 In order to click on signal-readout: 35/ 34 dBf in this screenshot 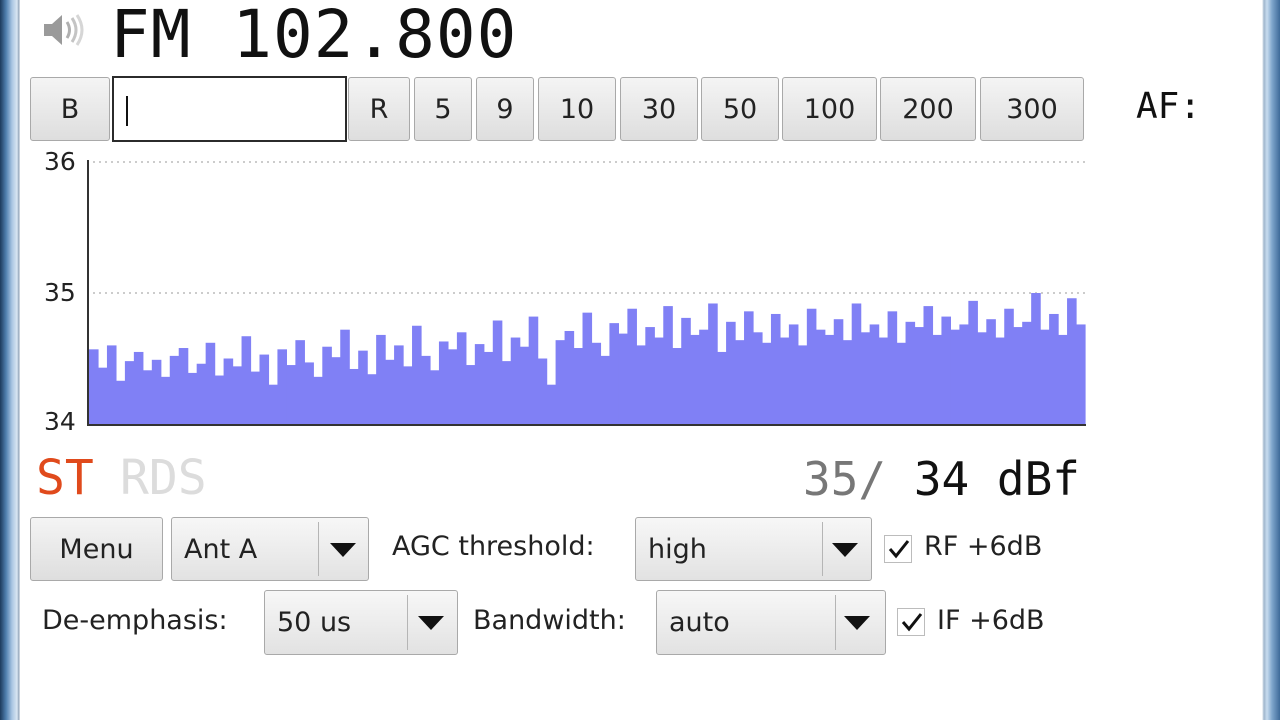, I will do `click(941, 479)`.